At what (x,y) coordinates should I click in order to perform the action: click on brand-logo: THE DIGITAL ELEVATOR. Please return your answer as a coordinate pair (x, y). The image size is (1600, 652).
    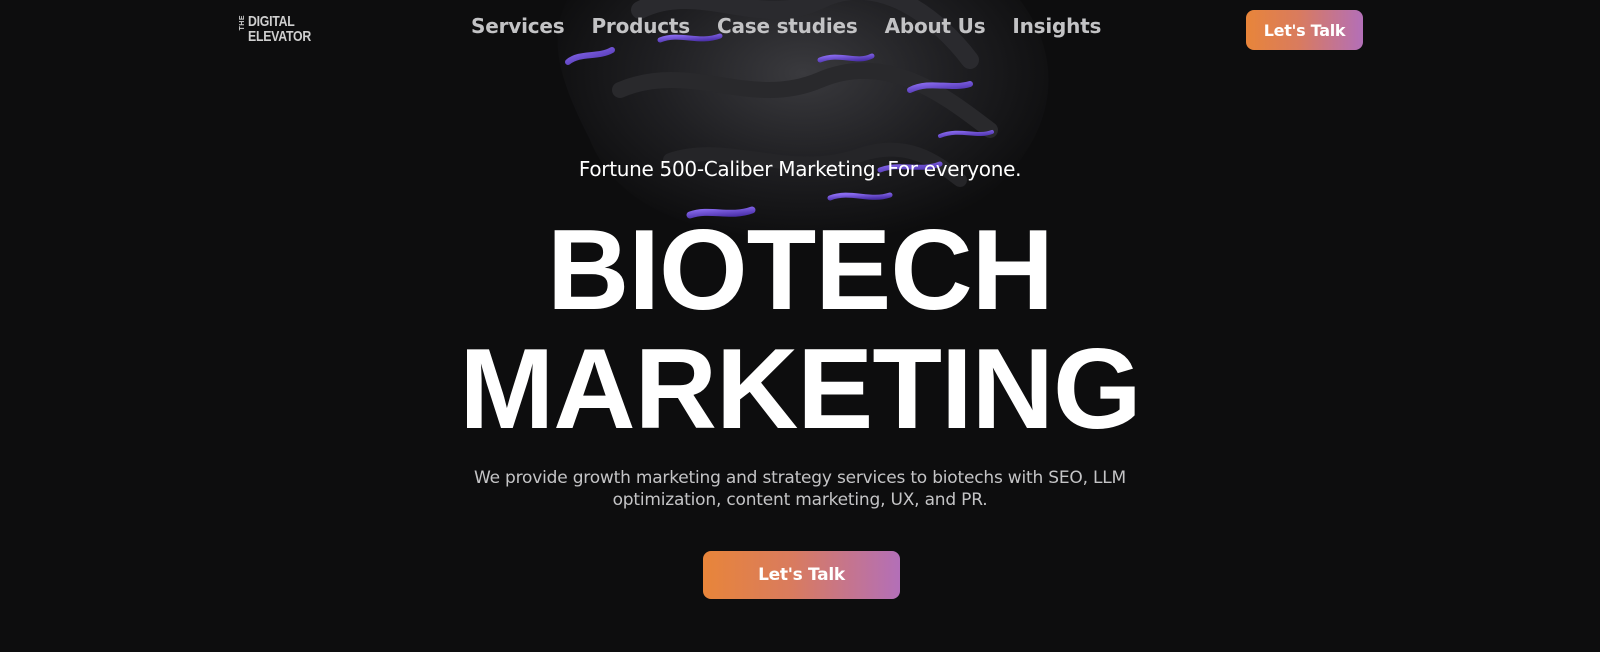
    Looking at the image, I should click on (282, 29).